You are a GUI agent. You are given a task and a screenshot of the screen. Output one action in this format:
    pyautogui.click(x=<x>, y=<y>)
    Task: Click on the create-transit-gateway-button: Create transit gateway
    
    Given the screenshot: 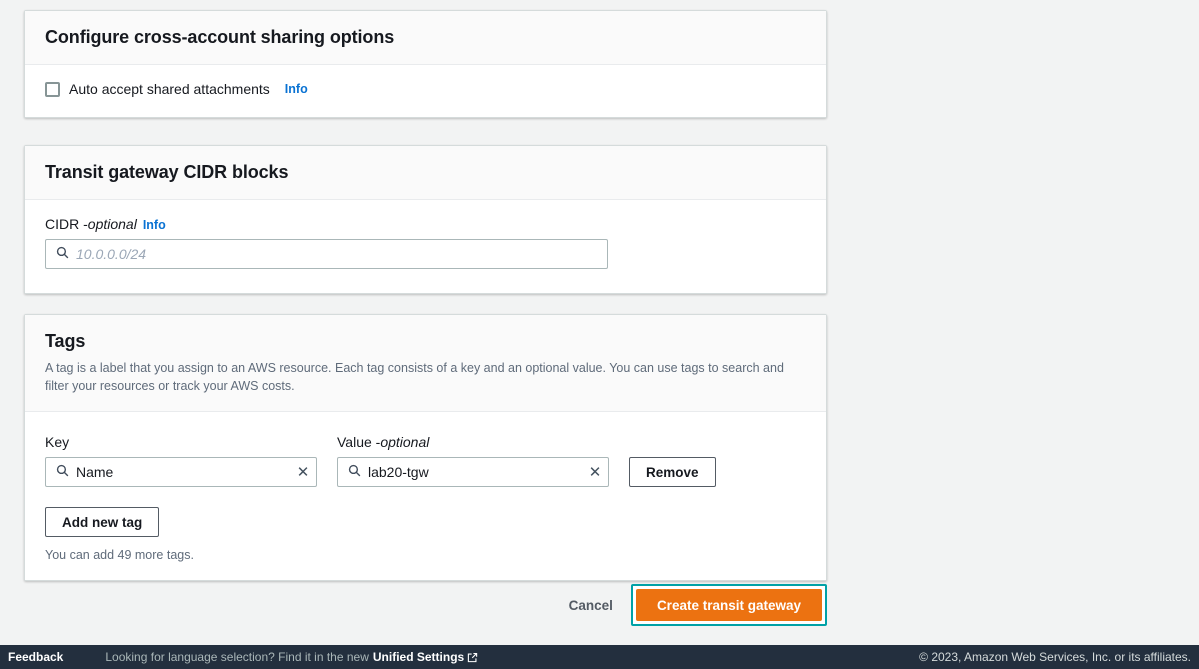 What is the action you would take?
    pyautogui.click(x=728, y=605)
    